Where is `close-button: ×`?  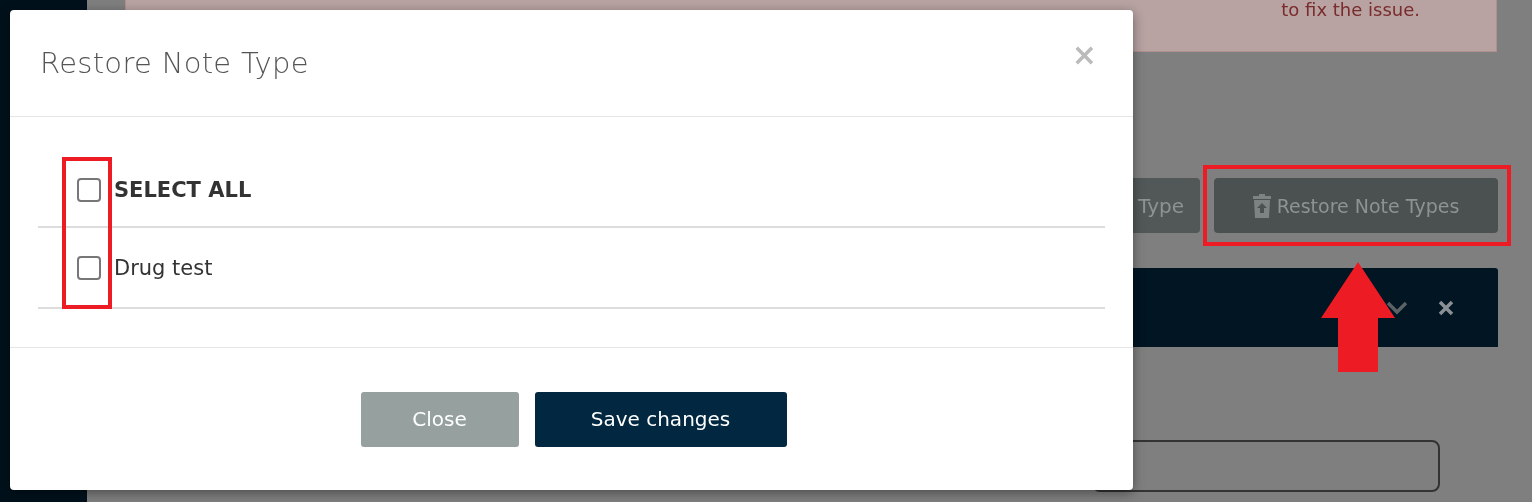
close-button: × is located at coordinates (1084, 55).